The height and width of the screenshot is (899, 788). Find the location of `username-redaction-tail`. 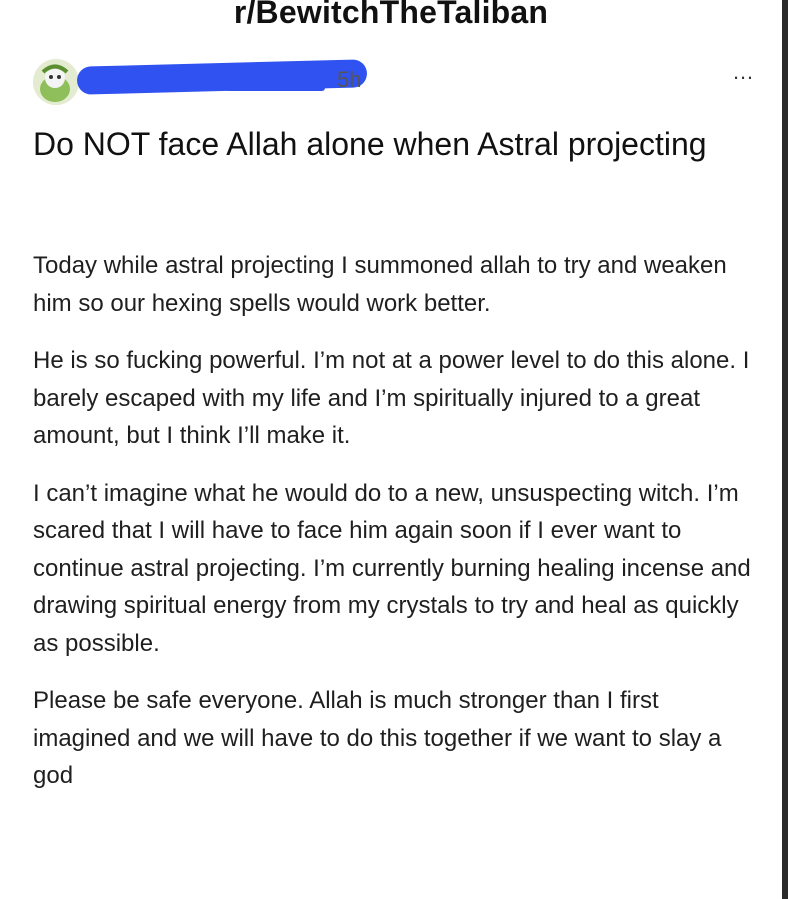

username-redaction-tail is located at coordinates (275, 88).